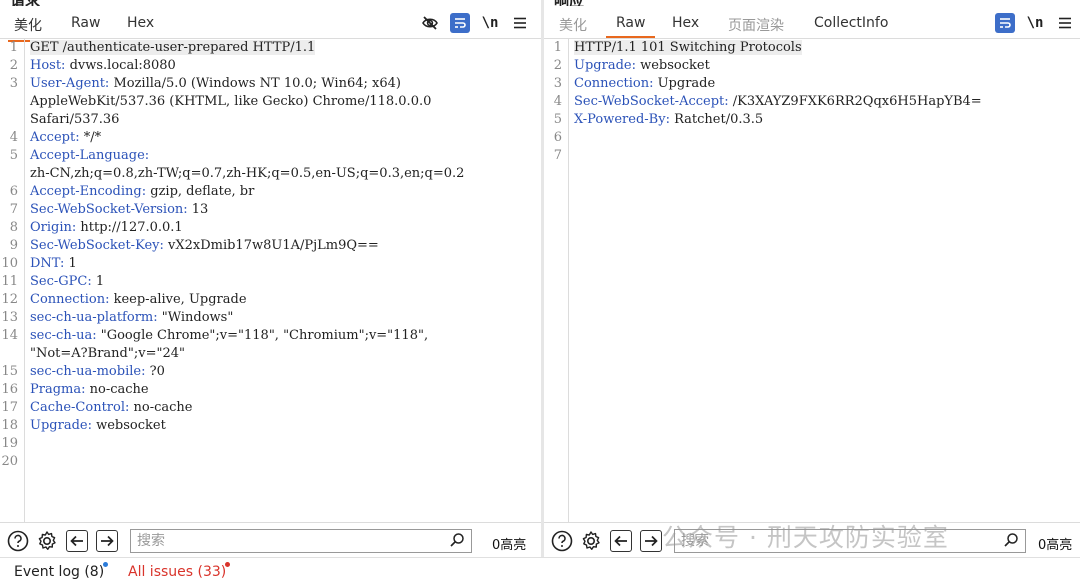 The width and height of the screenshot is (1080, 580). I want to click on header-value: "Not=A?Brand";v="24", so click(107, 353).